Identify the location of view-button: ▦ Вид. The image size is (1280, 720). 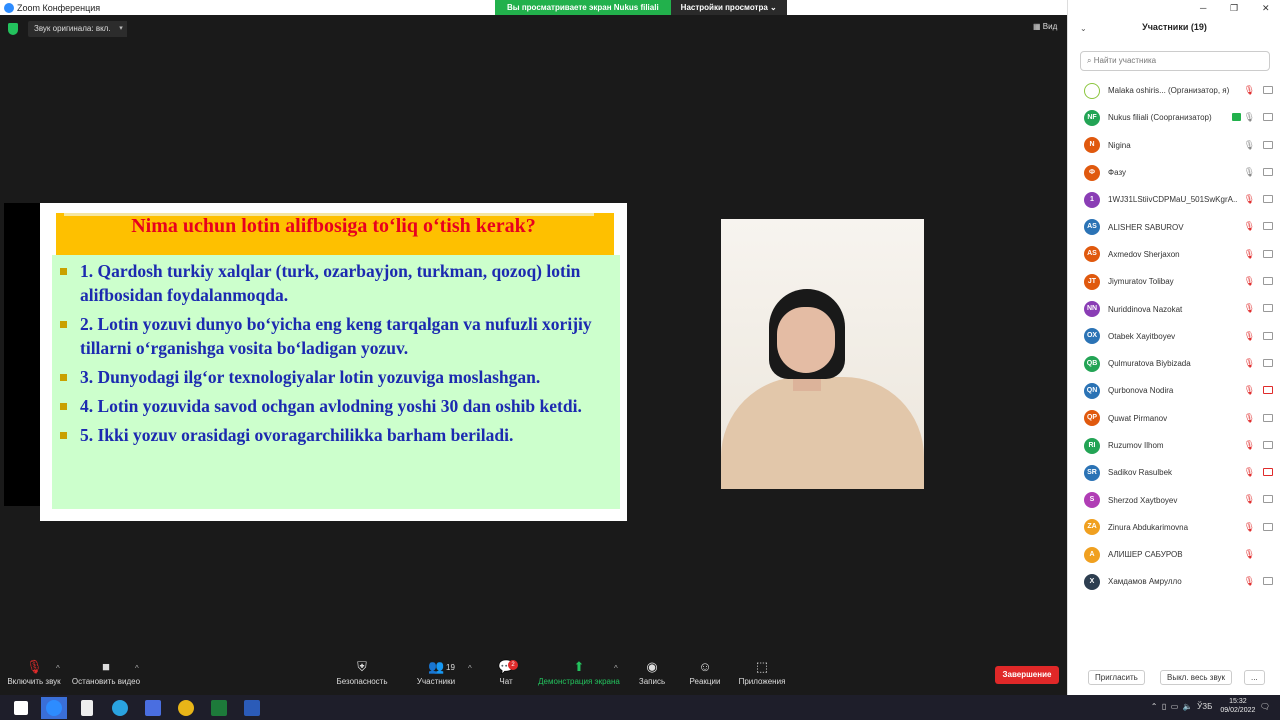
(1045, 26).